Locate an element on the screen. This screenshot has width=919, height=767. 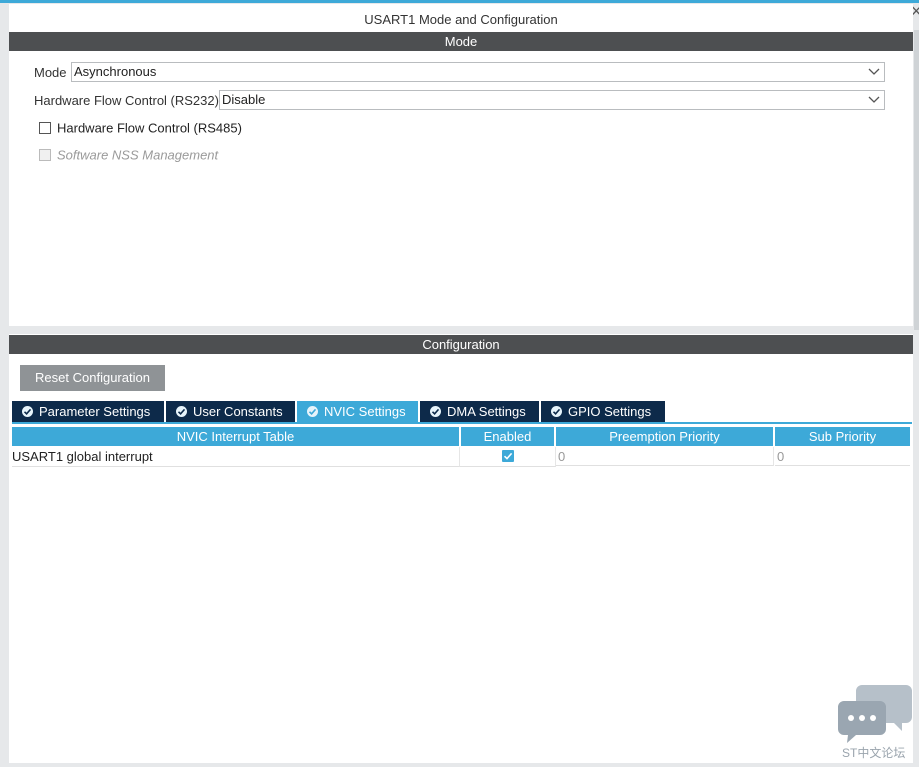
tab-label: GPIO Settings is located at coordinates (610, 411).